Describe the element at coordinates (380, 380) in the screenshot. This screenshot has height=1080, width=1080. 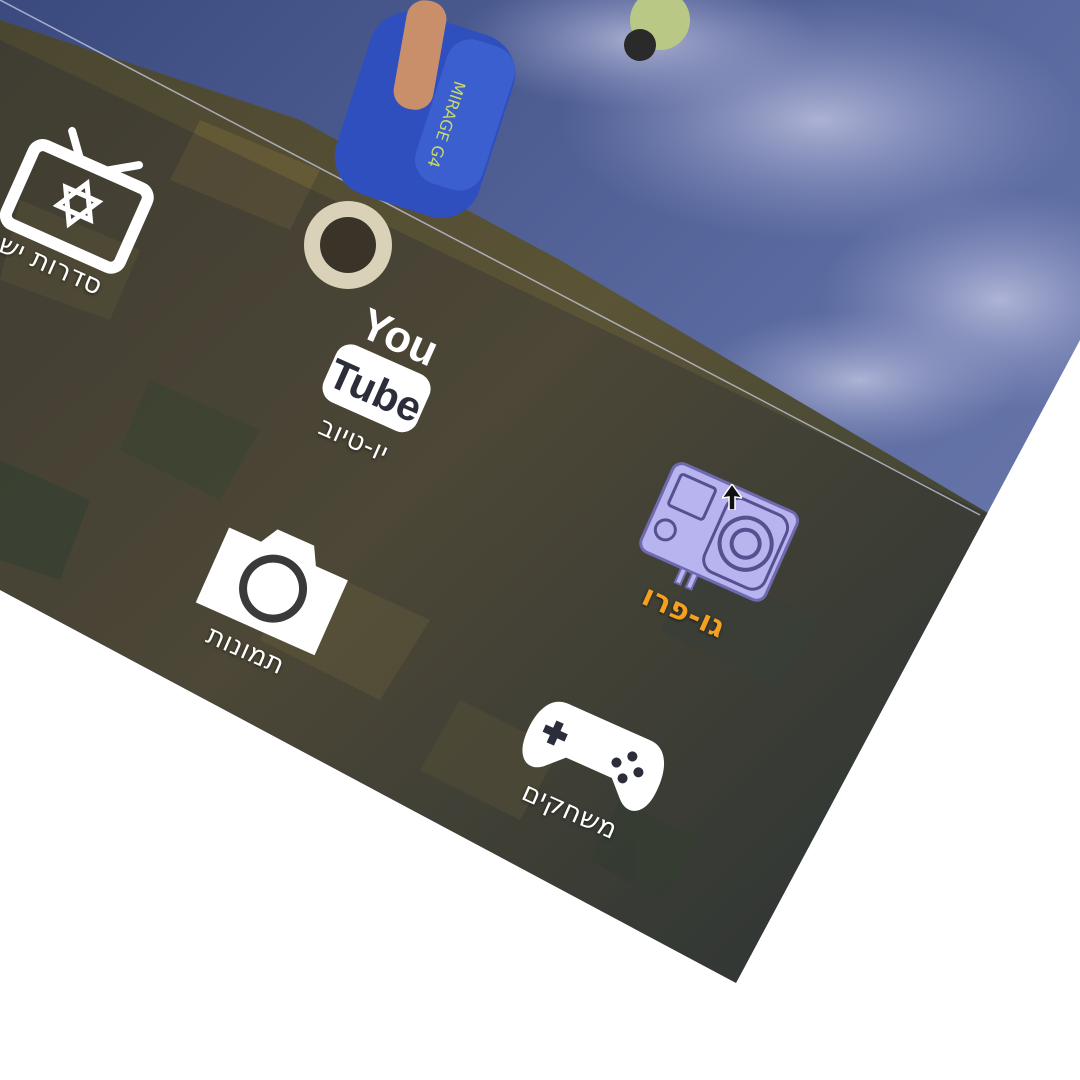
I see `menu-item-youtube: You Tube יו-טיוב` at that location.